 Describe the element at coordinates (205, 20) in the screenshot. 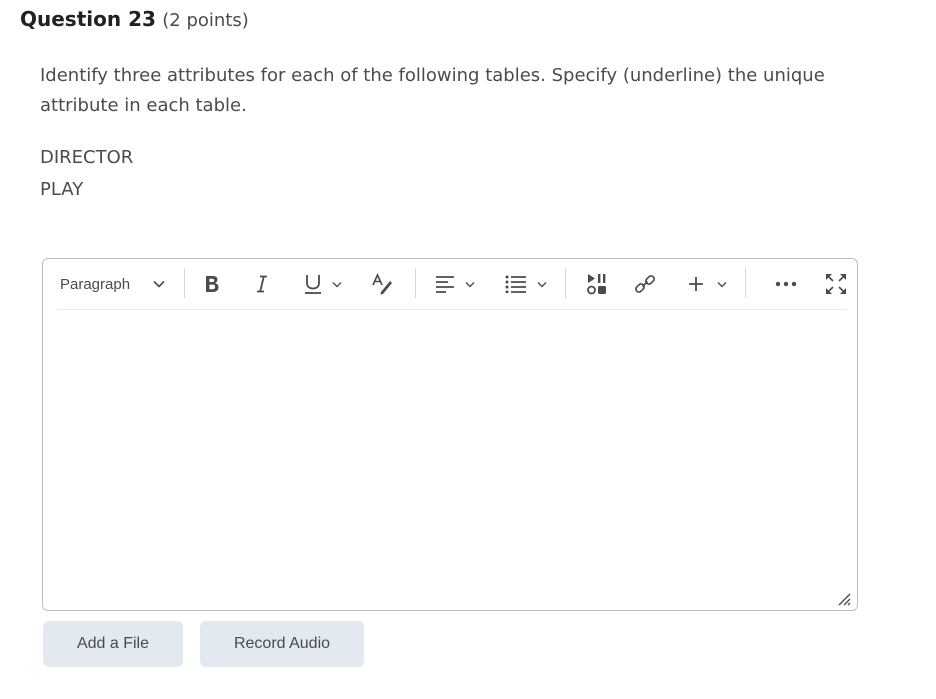

I see `question-points: (2 points)` at that location.